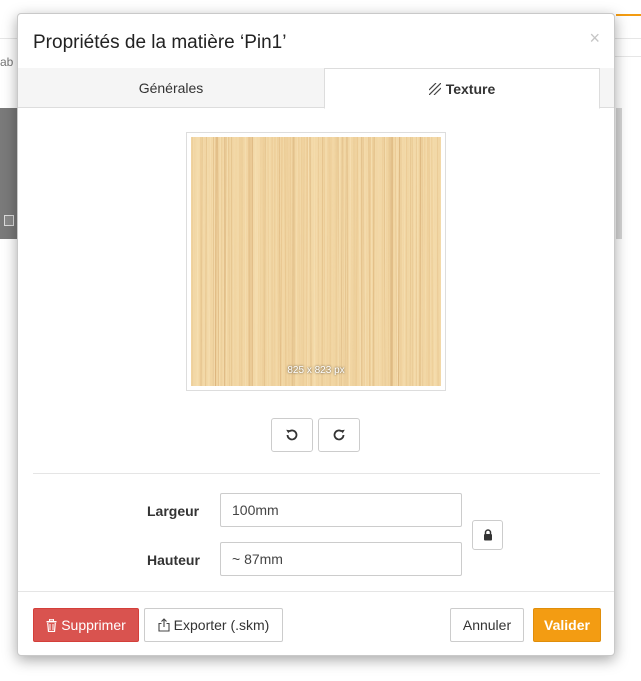 The image size is (641, 681). Describe the element at coordinates (470, 89) in the screenshot. I see `tab-label: Texture` at that location.